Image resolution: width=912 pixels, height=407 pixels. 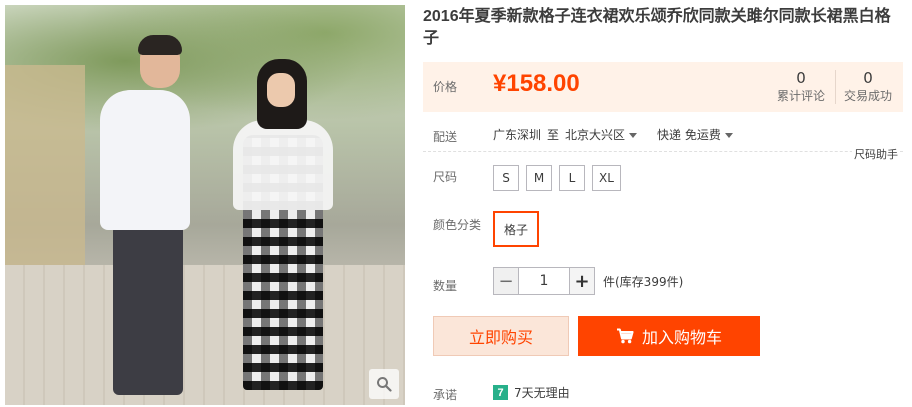 What do you see at coordinates (582, 281) in the screenshot?
I see `quantity-plus-button: +` at bounding box center [582, 281].